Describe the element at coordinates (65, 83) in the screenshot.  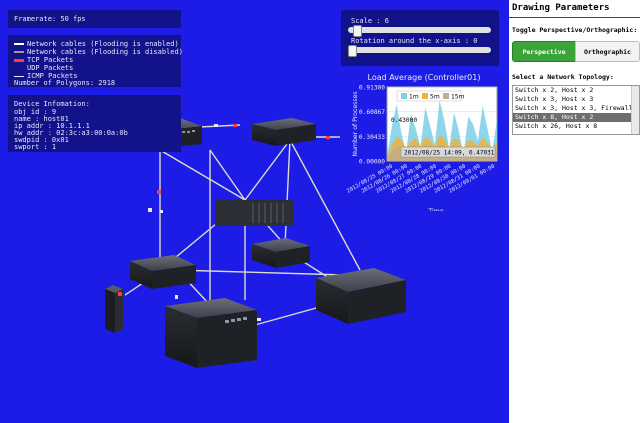
I see `polygon-count: Number of Polygons: 2918` at that location.